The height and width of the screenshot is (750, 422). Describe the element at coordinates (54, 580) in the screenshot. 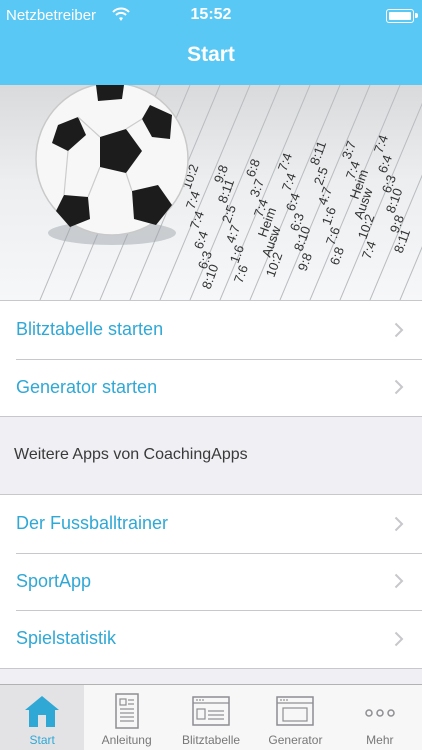

I see `row-label: SportApp` at that location.